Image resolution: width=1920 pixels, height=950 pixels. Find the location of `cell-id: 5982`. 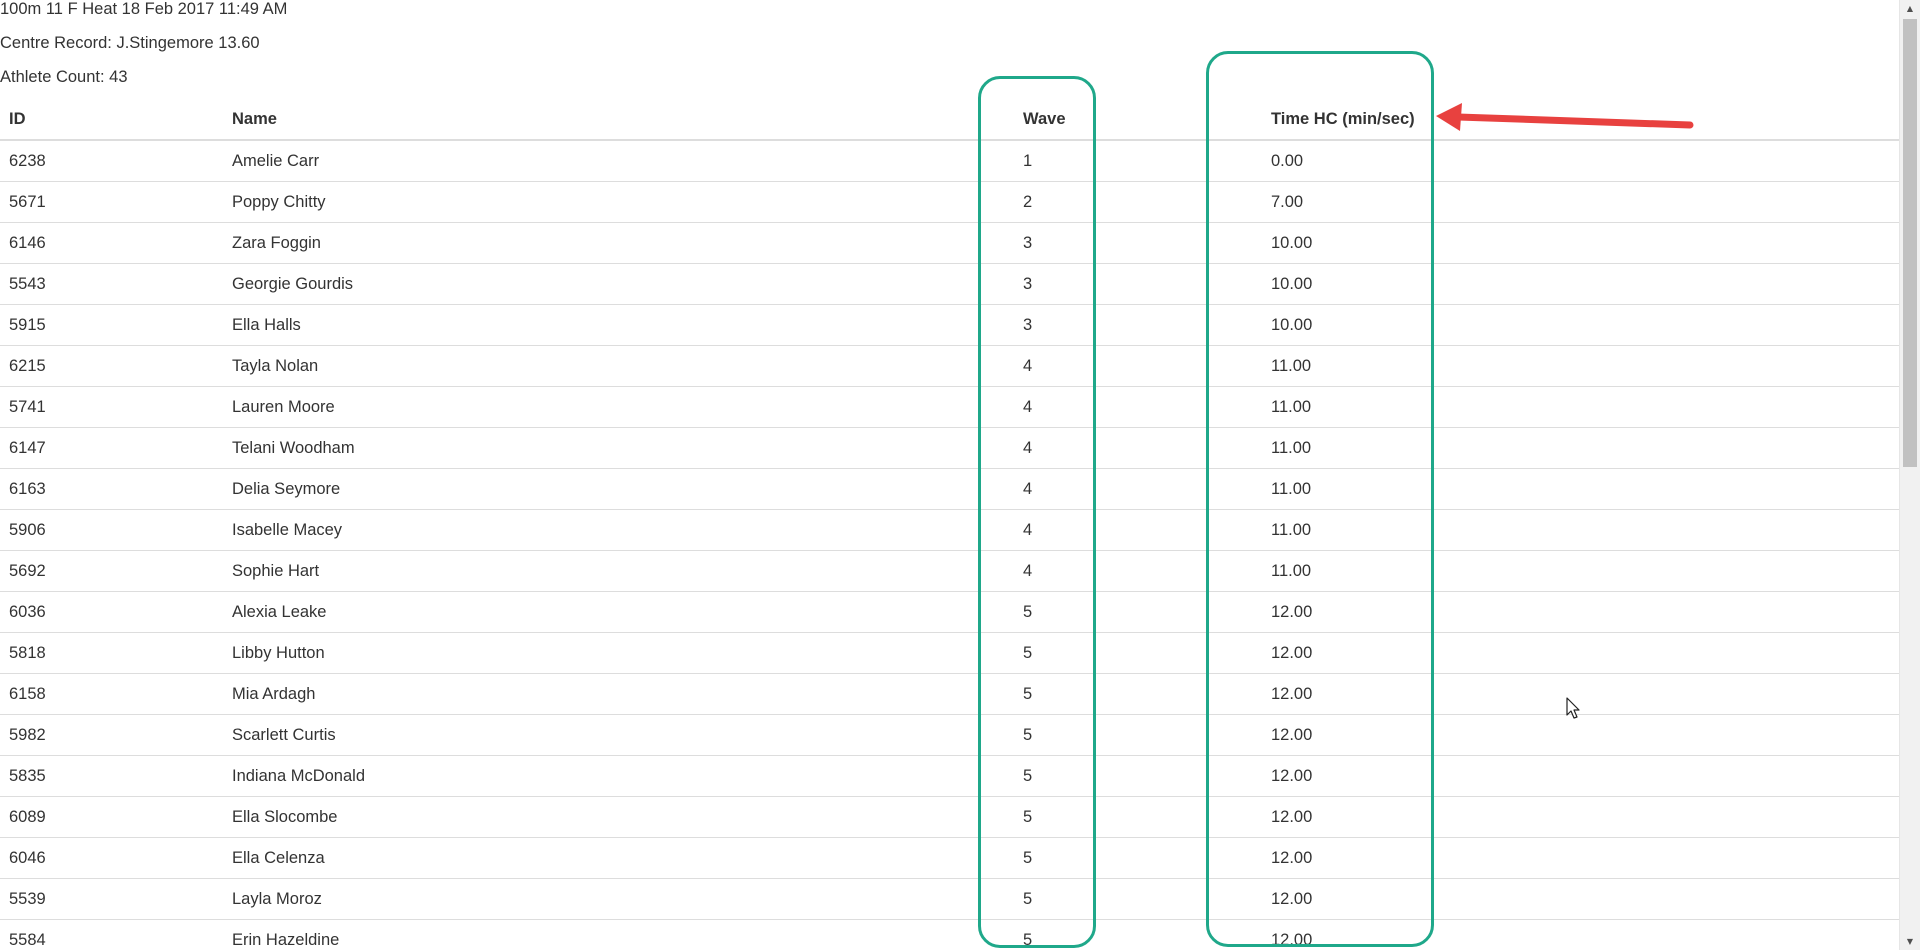

cell-id: 5982 is located at coordinates (111, 735).